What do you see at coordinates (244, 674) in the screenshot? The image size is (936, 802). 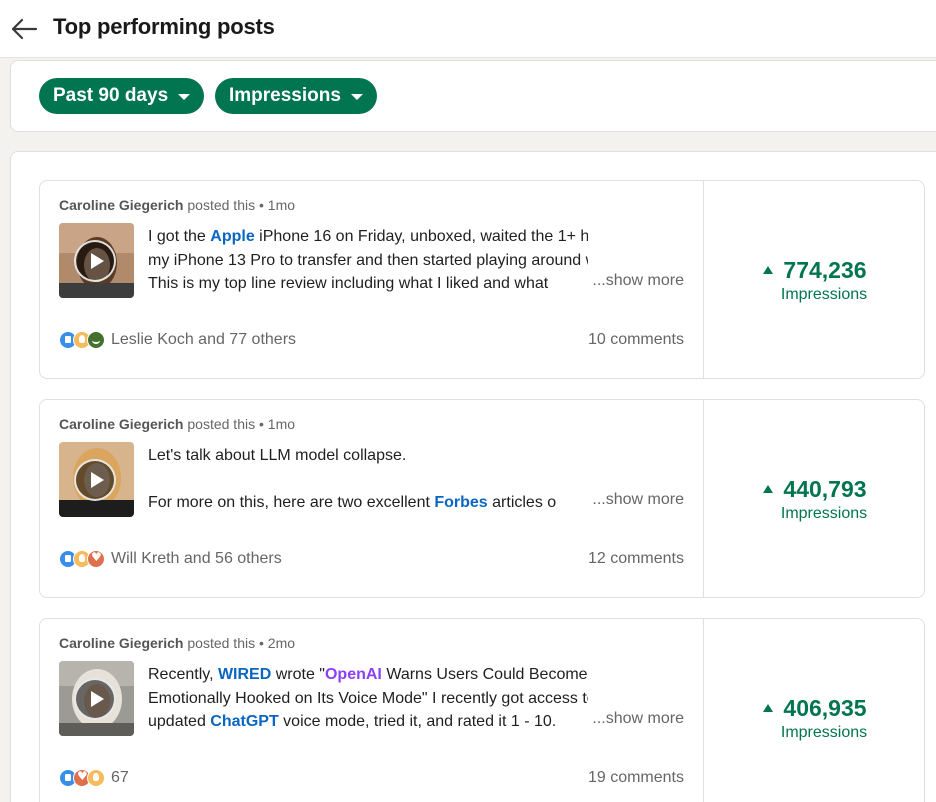 I see `mention-link: WIRED` at bounding box center [244, 674].